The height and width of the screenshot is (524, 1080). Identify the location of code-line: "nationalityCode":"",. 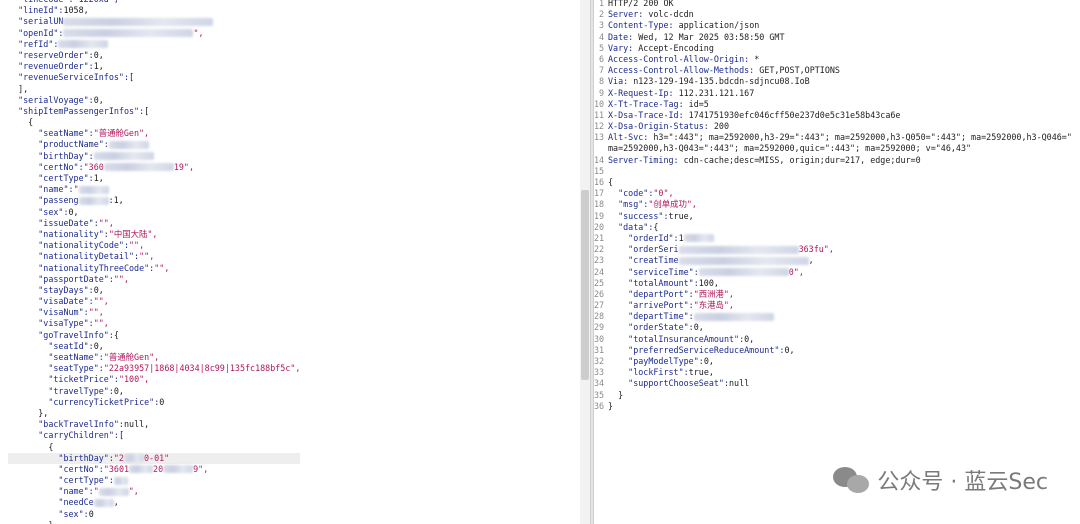
(154, 245).